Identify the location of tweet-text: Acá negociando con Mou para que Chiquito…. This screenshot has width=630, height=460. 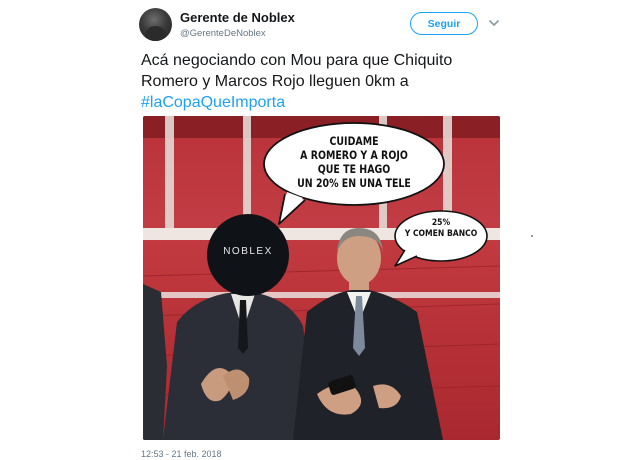
(326, 81).